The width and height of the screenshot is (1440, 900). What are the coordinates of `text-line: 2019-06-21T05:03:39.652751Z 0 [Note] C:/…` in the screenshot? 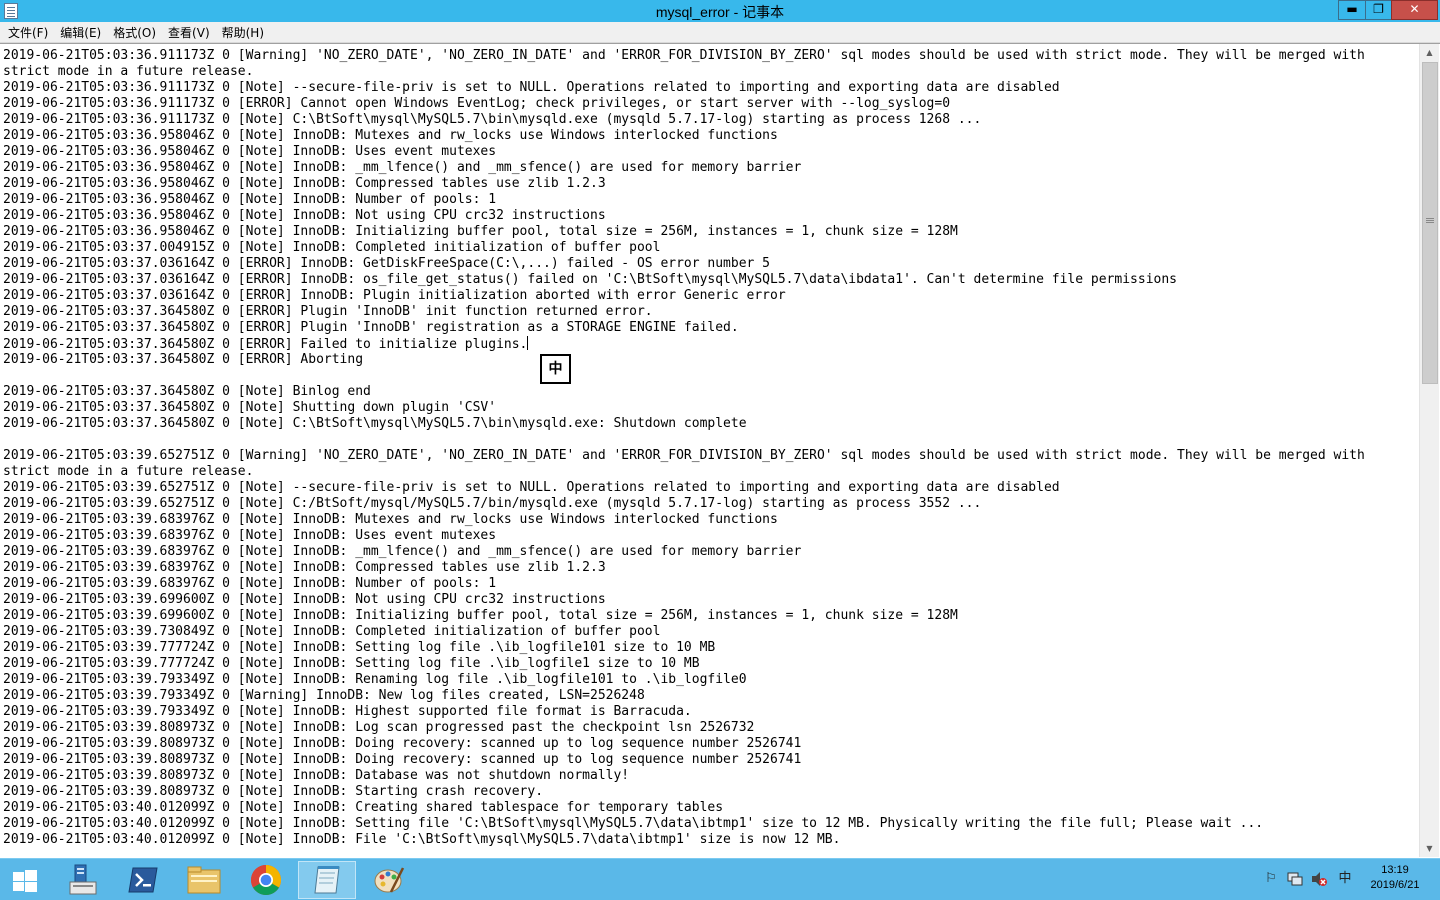 It's located at (709, 504).